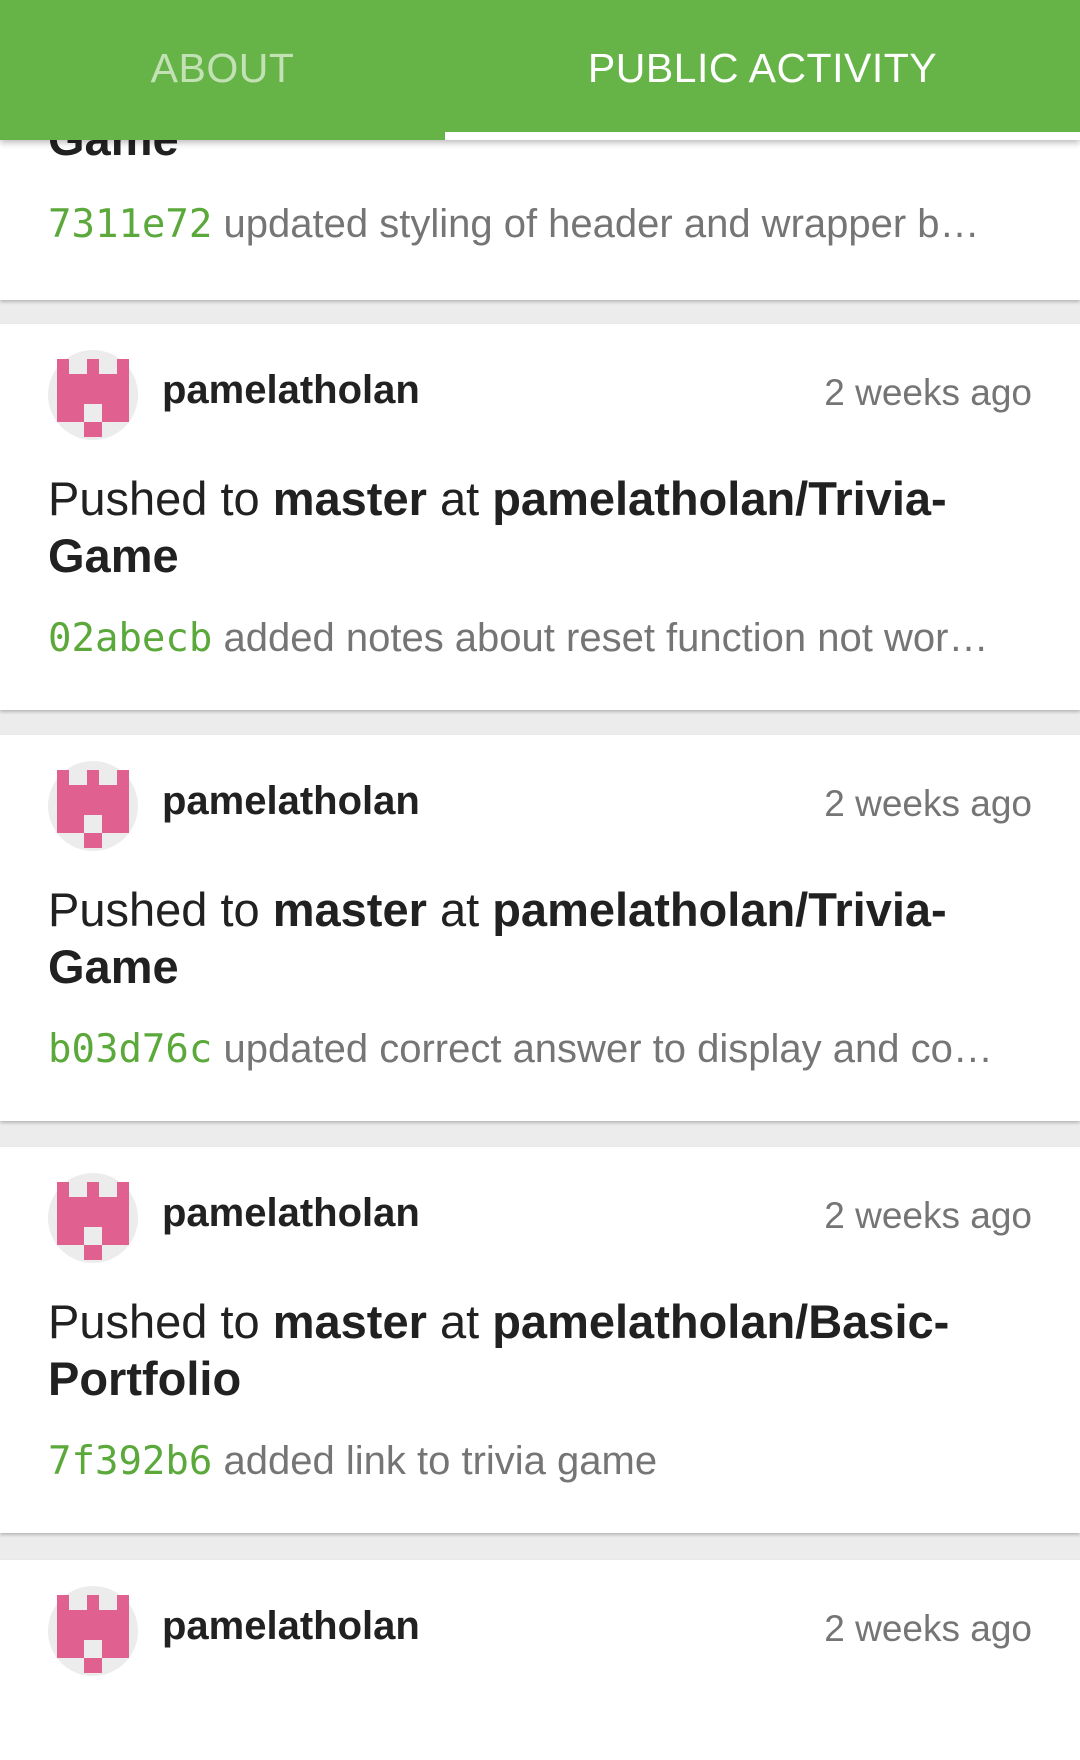 Image resolution: width=1080 pixels, height=1760 pixels. I want to click on commit-sha: 7f392b6, so click(130, 1461).